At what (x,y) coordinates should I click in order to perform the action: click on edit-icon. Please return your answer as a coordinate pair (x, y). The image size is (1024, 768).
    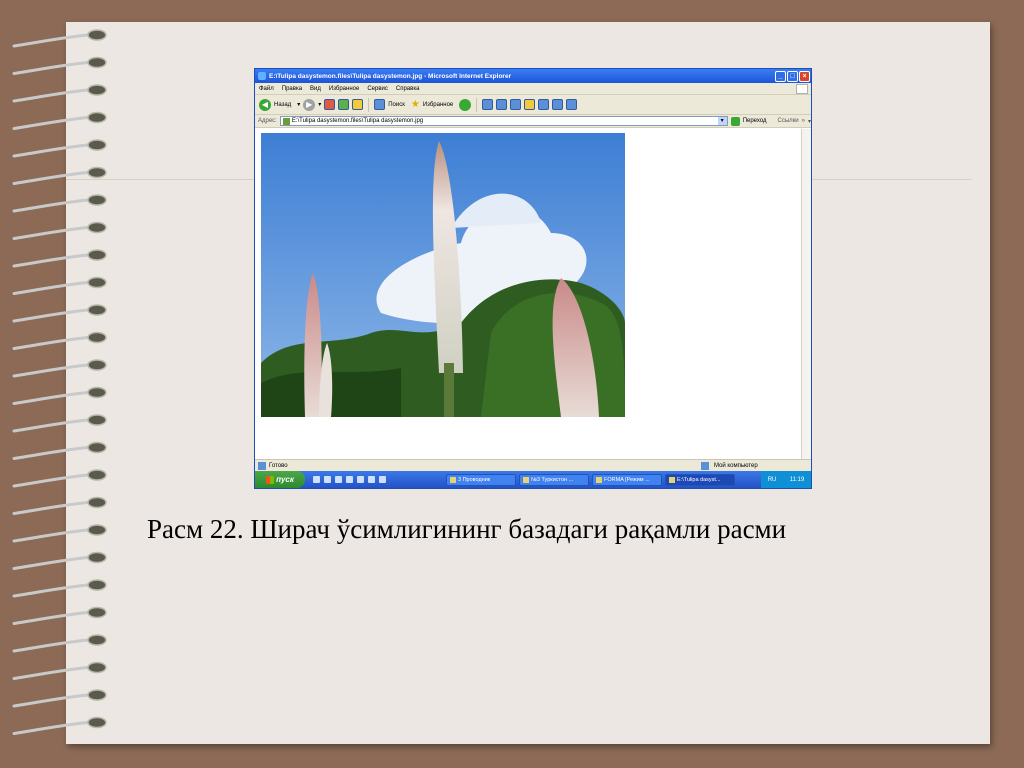
    Looking at the image, I should click on (544, 104).